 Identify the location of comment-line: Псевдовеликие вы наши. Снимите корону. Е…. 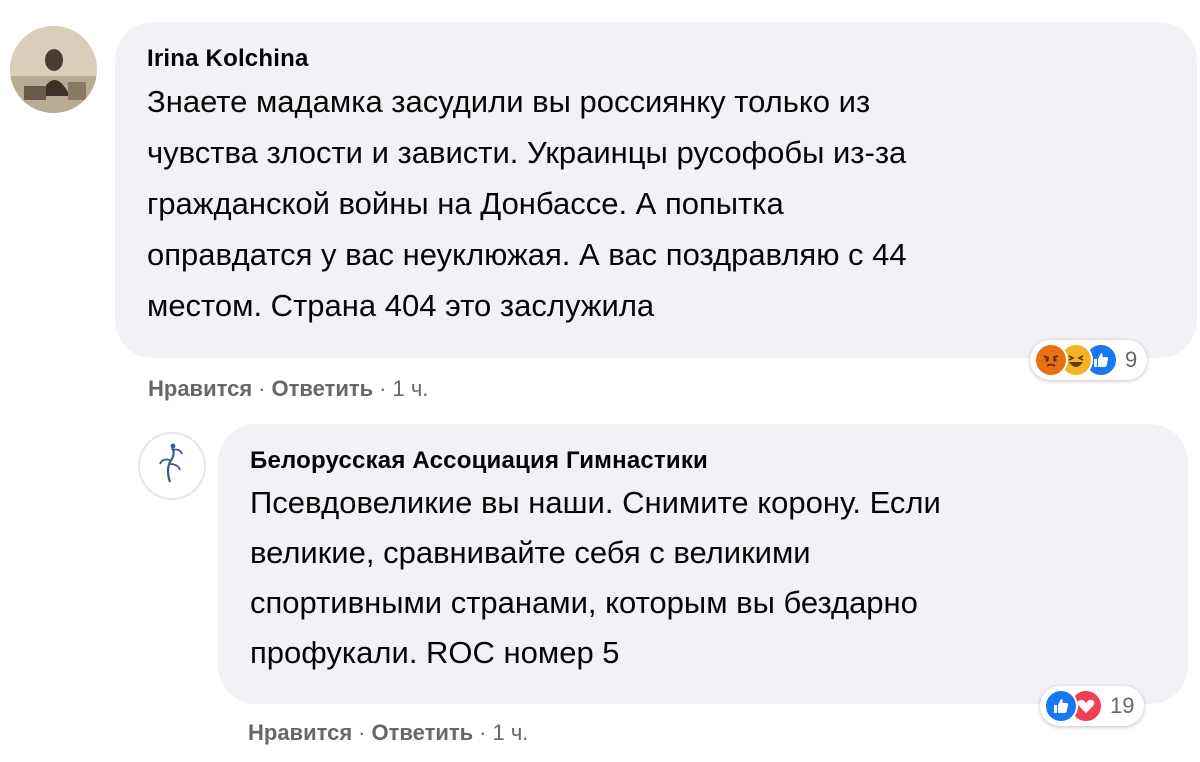
(595, 502).